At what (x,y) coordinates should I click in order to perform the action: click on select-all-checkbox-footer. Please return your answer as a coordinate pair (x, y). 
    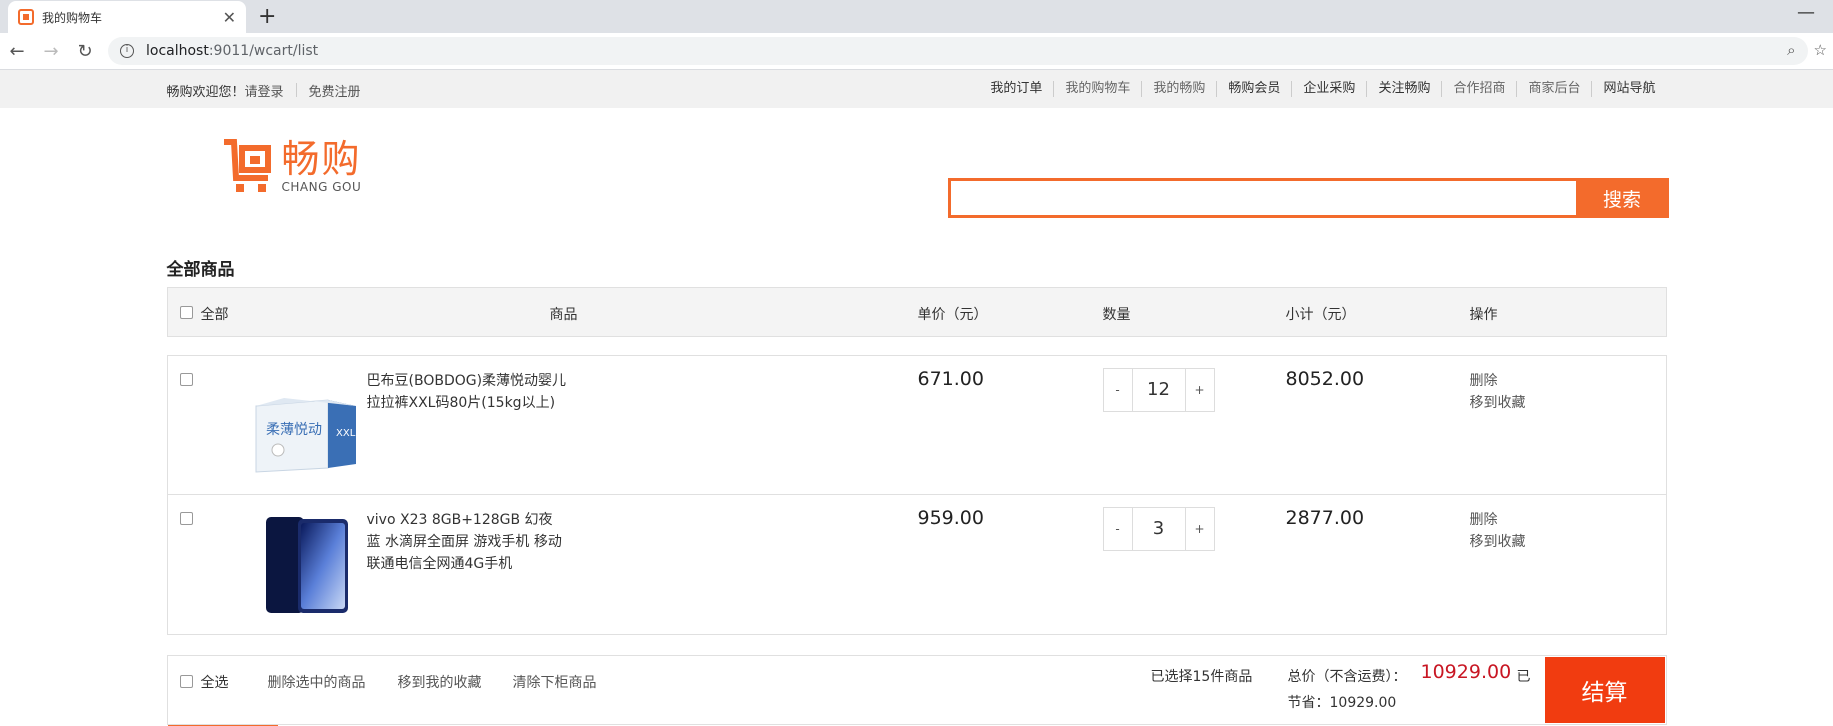
    Looking at the image, I should click on (186, 681).